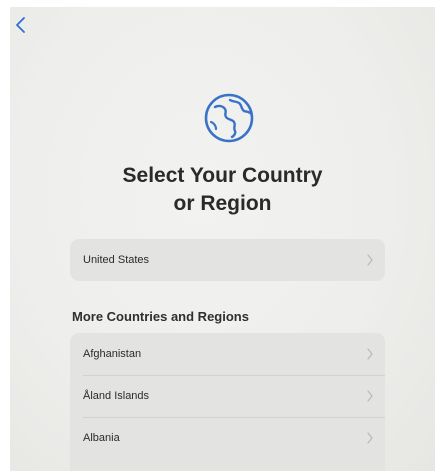  Describe the element at coordinates (222, 175) in the screenshot. I see `page-title-line-1: Select Your Country` at that location.